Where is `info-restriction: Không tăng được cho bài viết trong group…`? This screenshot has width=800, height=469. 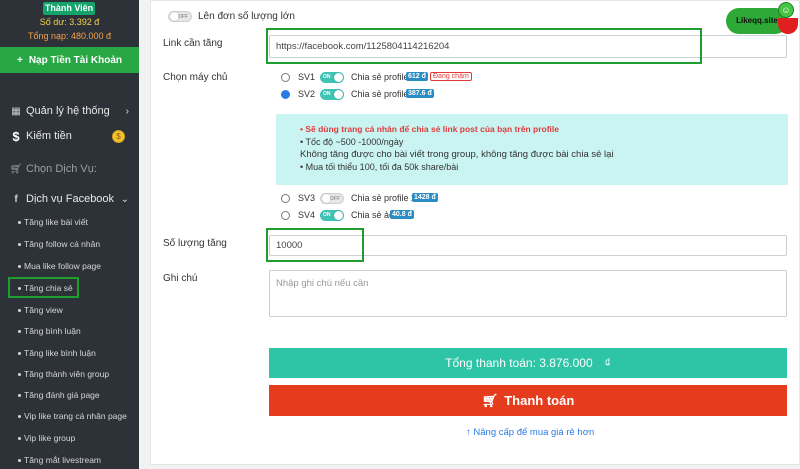
info-restriction: Không tăng được cho bài viết trong group… is located at coordinates (457, 154).